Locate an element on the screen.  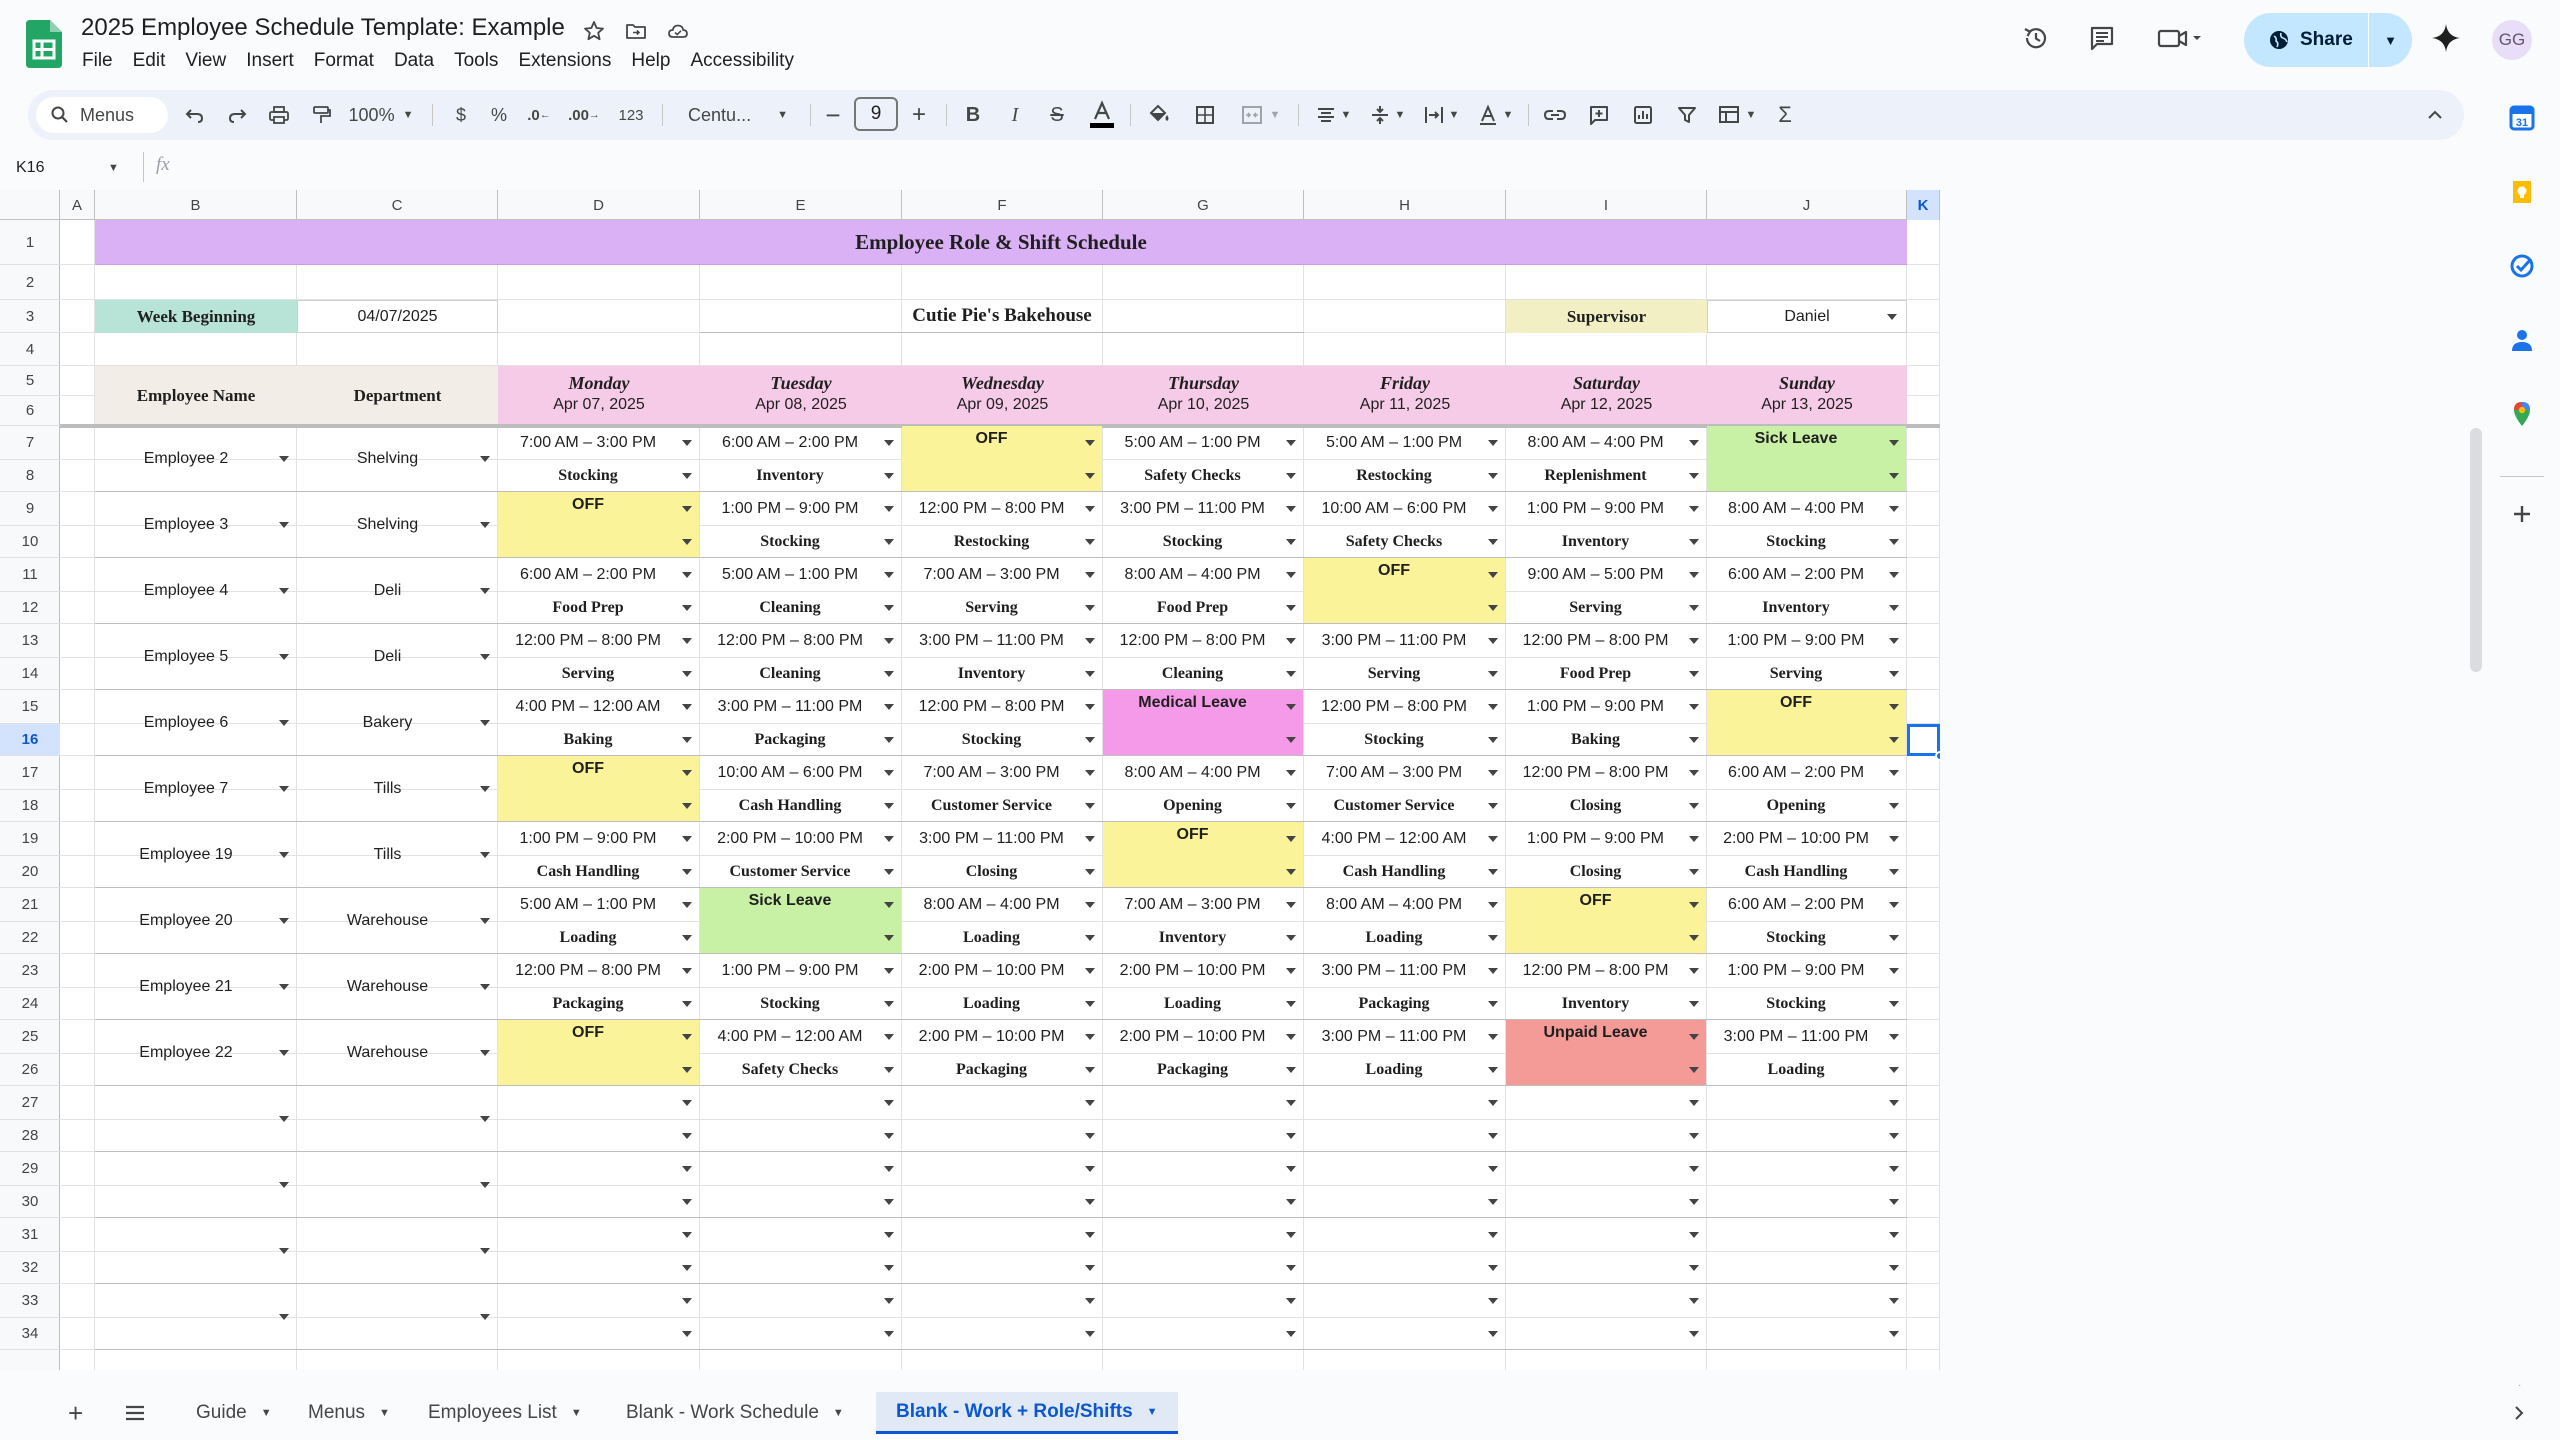
shift-time-select: 4:00 PM – 12:00 AM is located at coordinates (599, 707).